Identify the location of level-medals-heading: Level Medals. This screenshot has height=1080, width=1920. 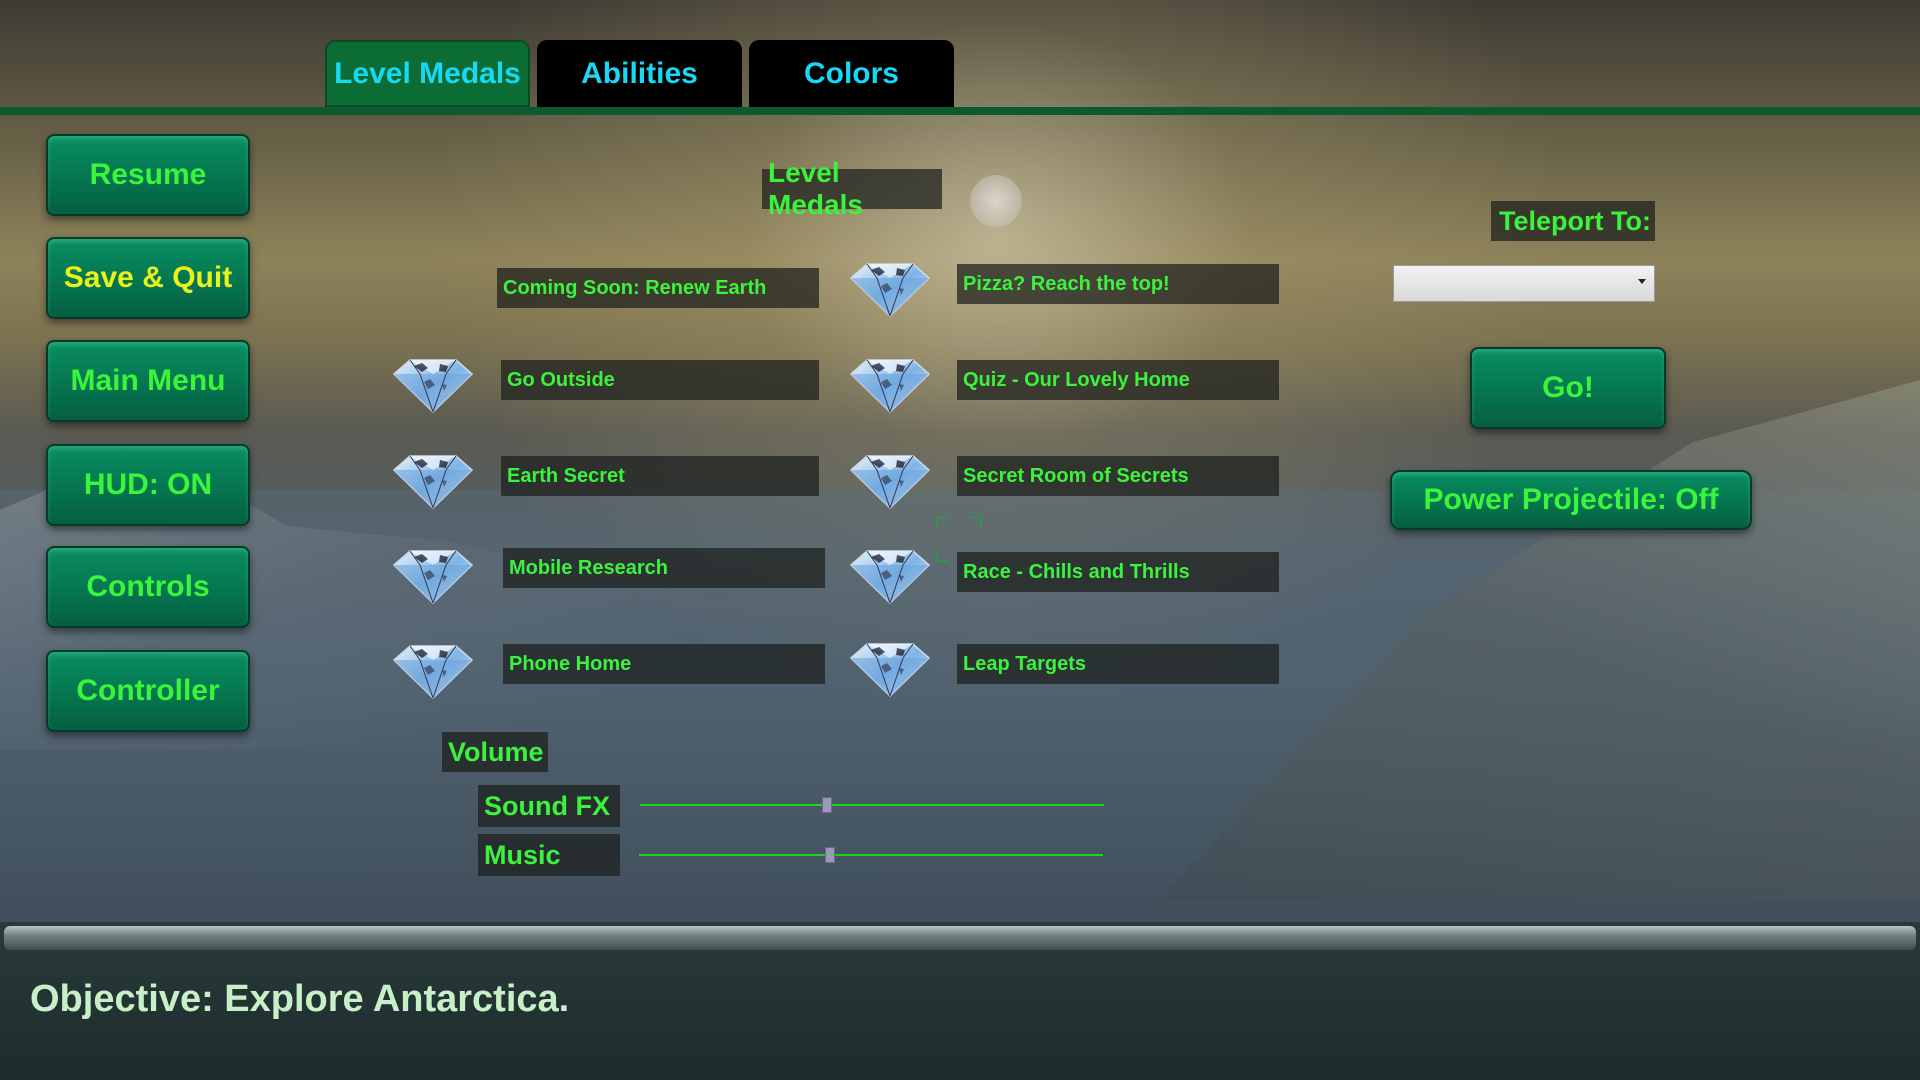
(852, 188).